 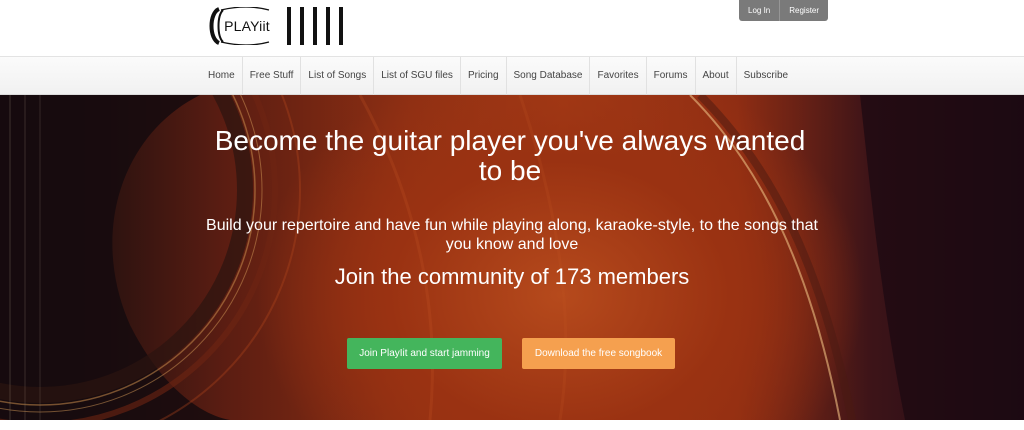 I want to click on nav-item-subscribe: Subscribe, so click(x=766, y=76).